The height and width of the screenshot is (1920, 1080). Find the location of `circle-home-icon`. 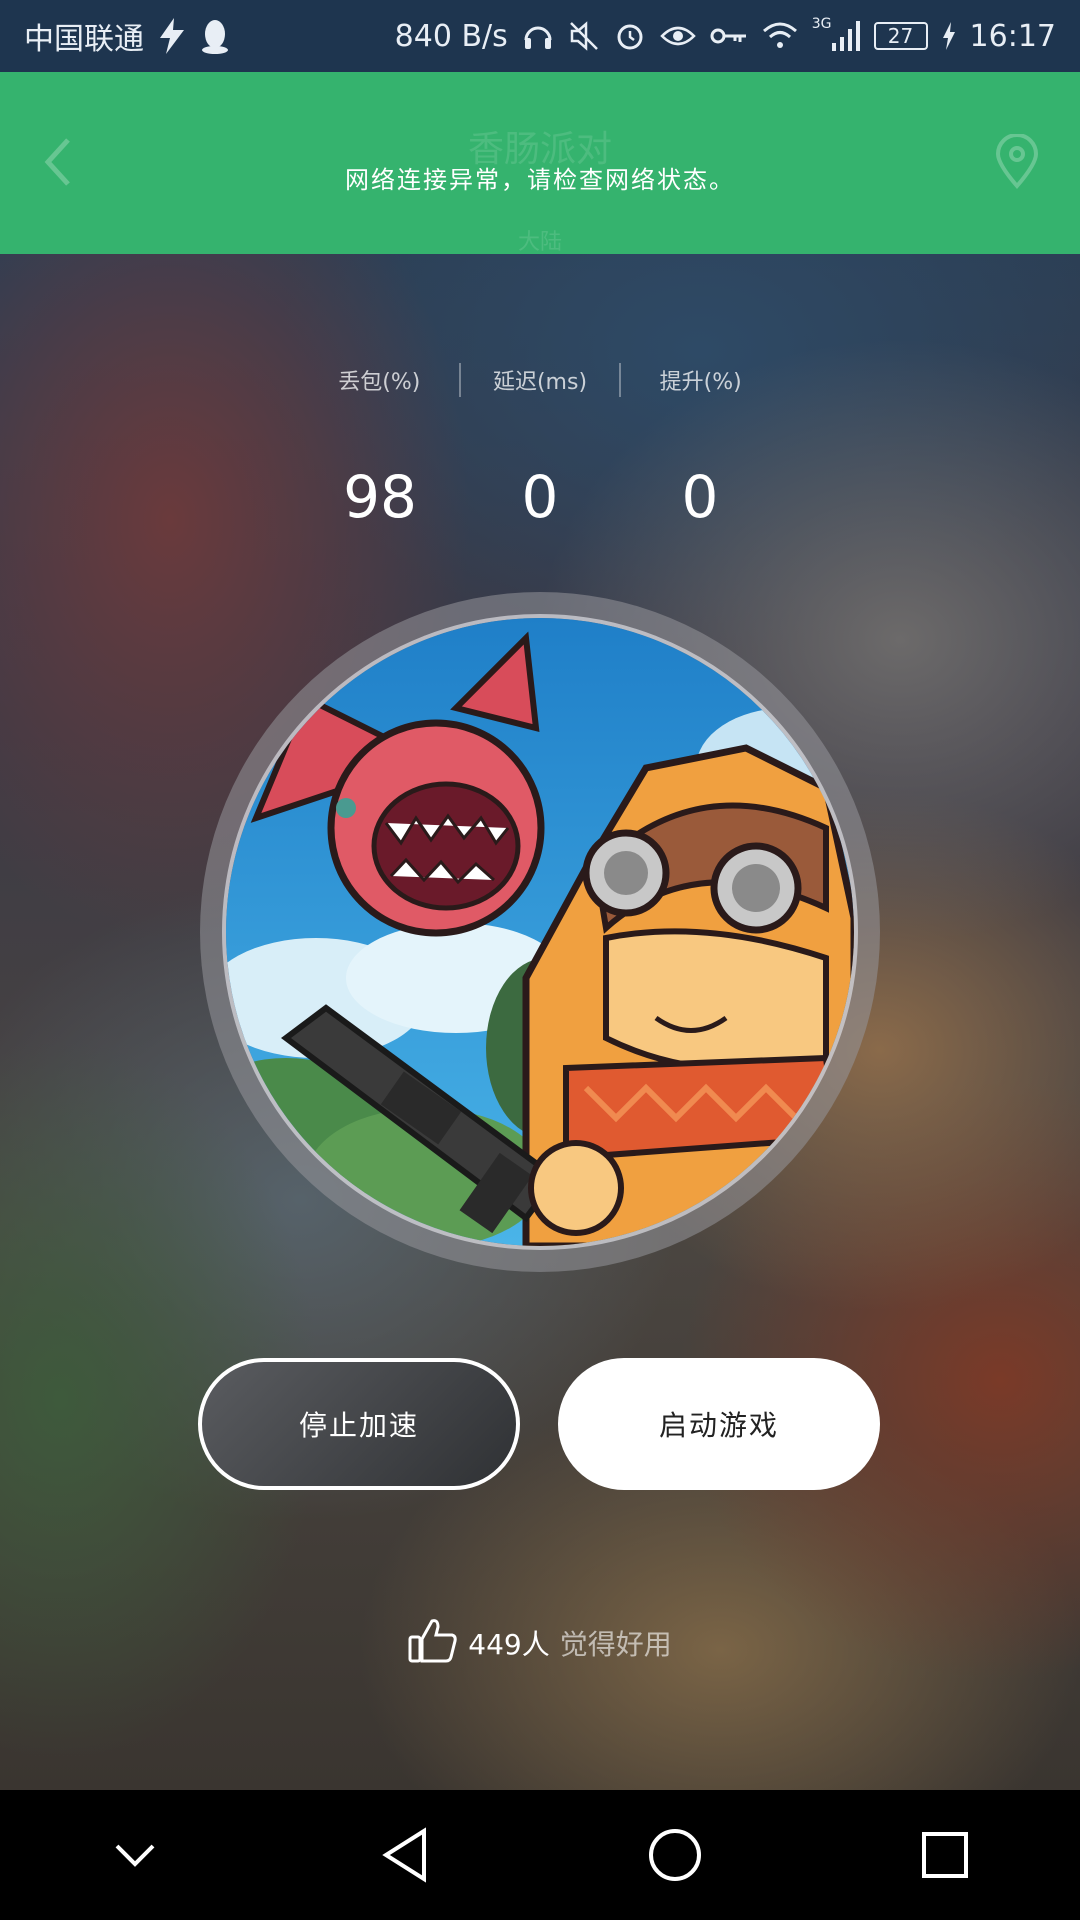

circle-home-icon is located at coordinates (675, 1855).